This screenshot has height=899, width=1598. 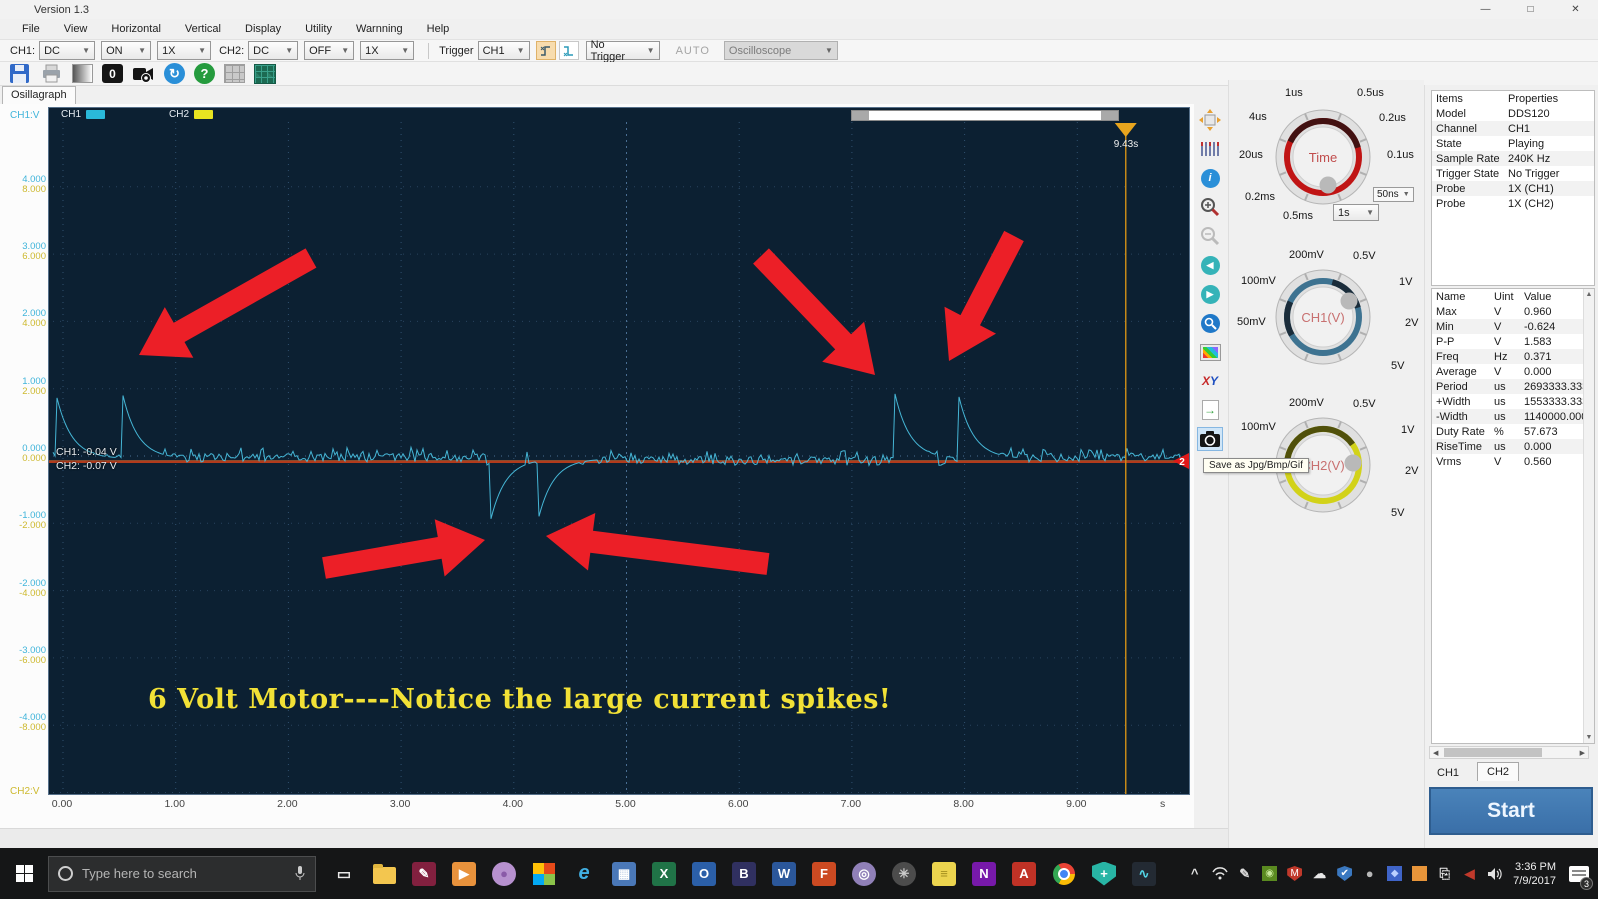 What do you see at coordinates (664, 873) in the screenshot?
I see `excel-icon: X` at bounding box center [664, 873].